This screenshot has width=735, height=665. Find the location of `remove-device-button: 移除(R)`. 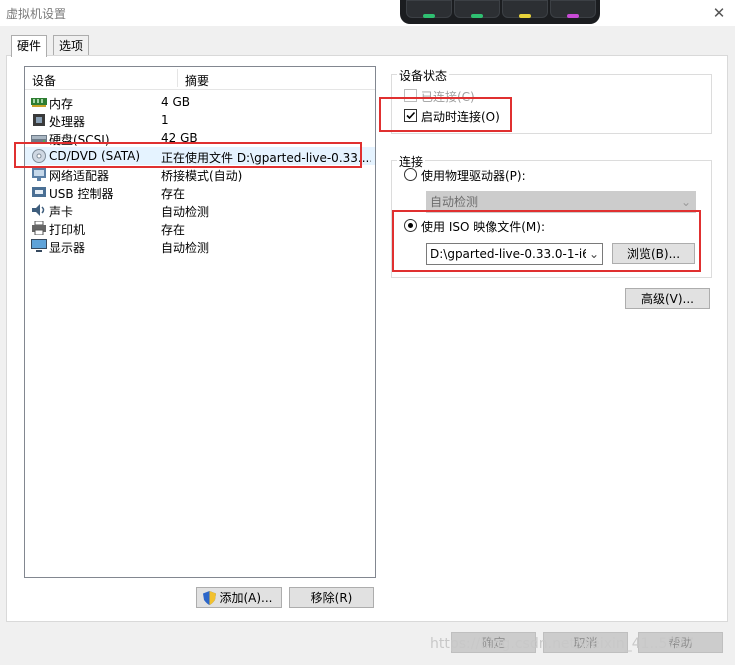

remove-device-button: 移除(R) is located at coordinates (331, 597).